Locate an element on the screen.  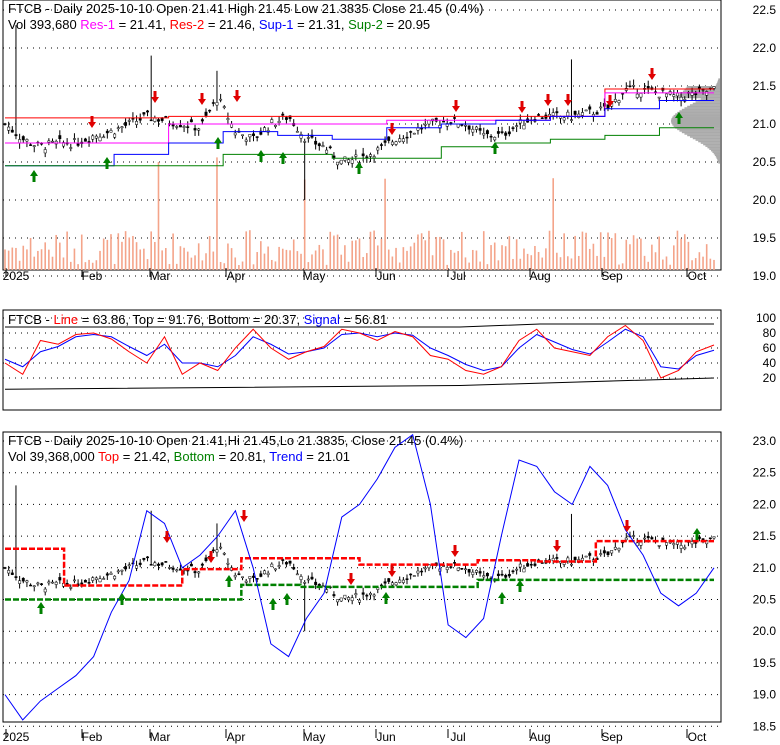
trend-ytick: 21.5 is located at coordinates (765, 536).